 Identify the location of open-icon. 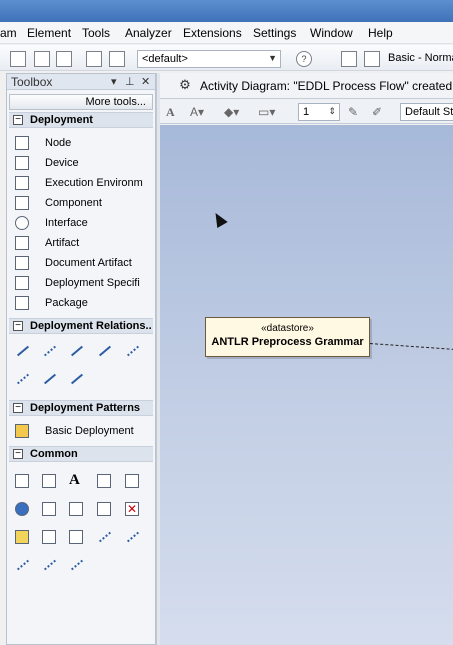
(18, 59).